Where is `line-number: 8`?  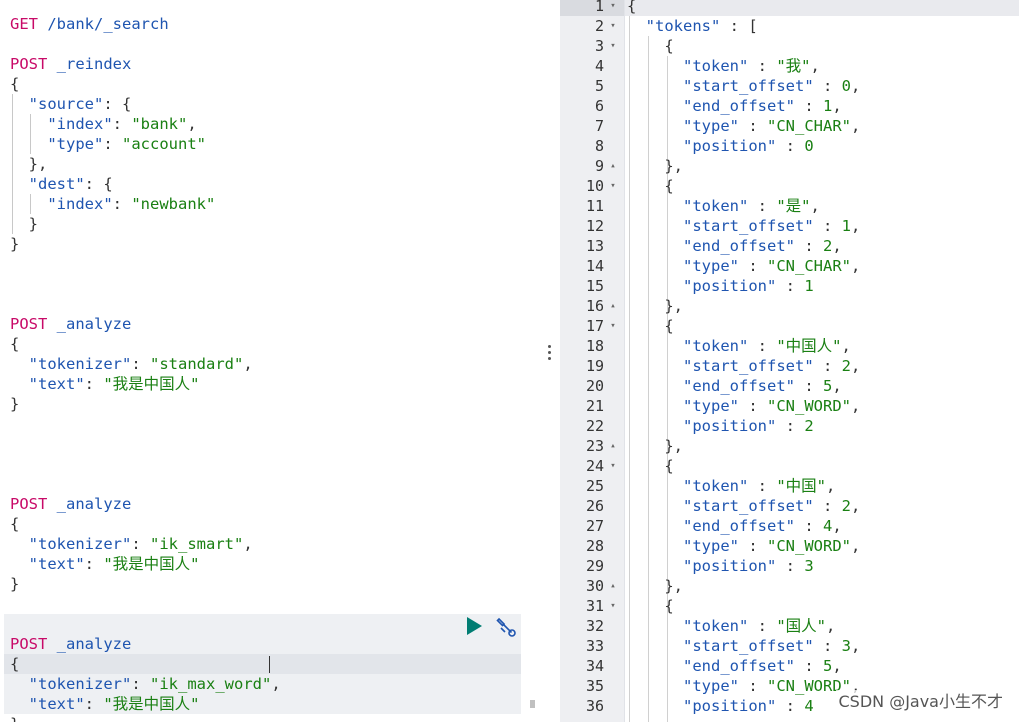 line-number: 8 is located at coordinates (599, 146).